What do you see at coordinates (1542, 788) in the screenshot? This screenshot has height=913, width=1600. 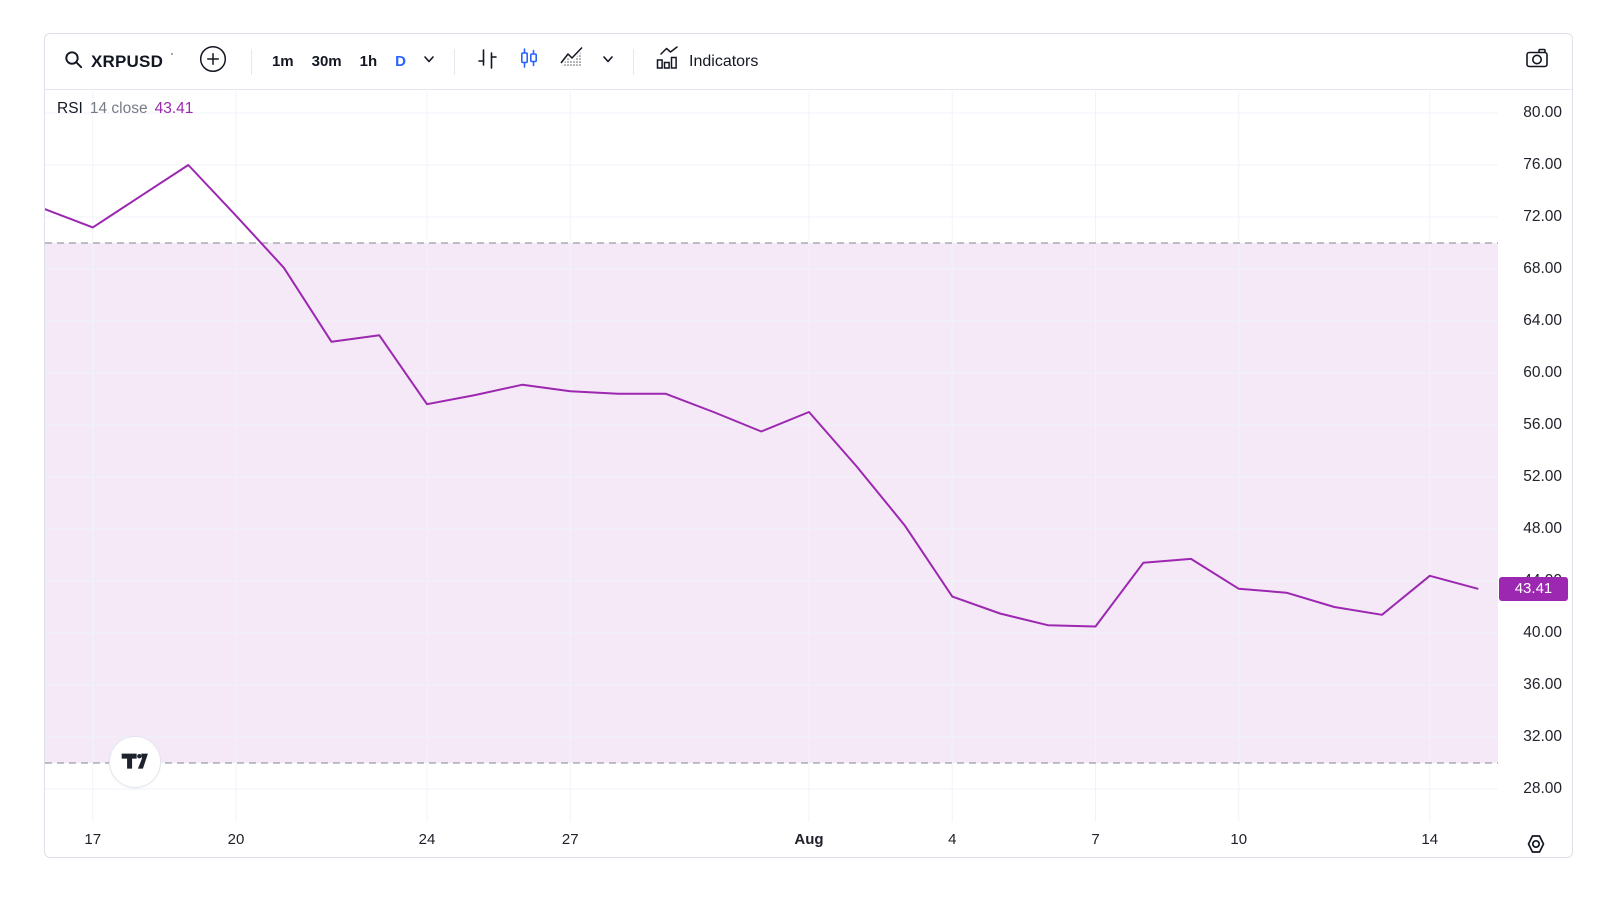 I see `price-axis-label: 28.00` at bounding box center [1542, 788].